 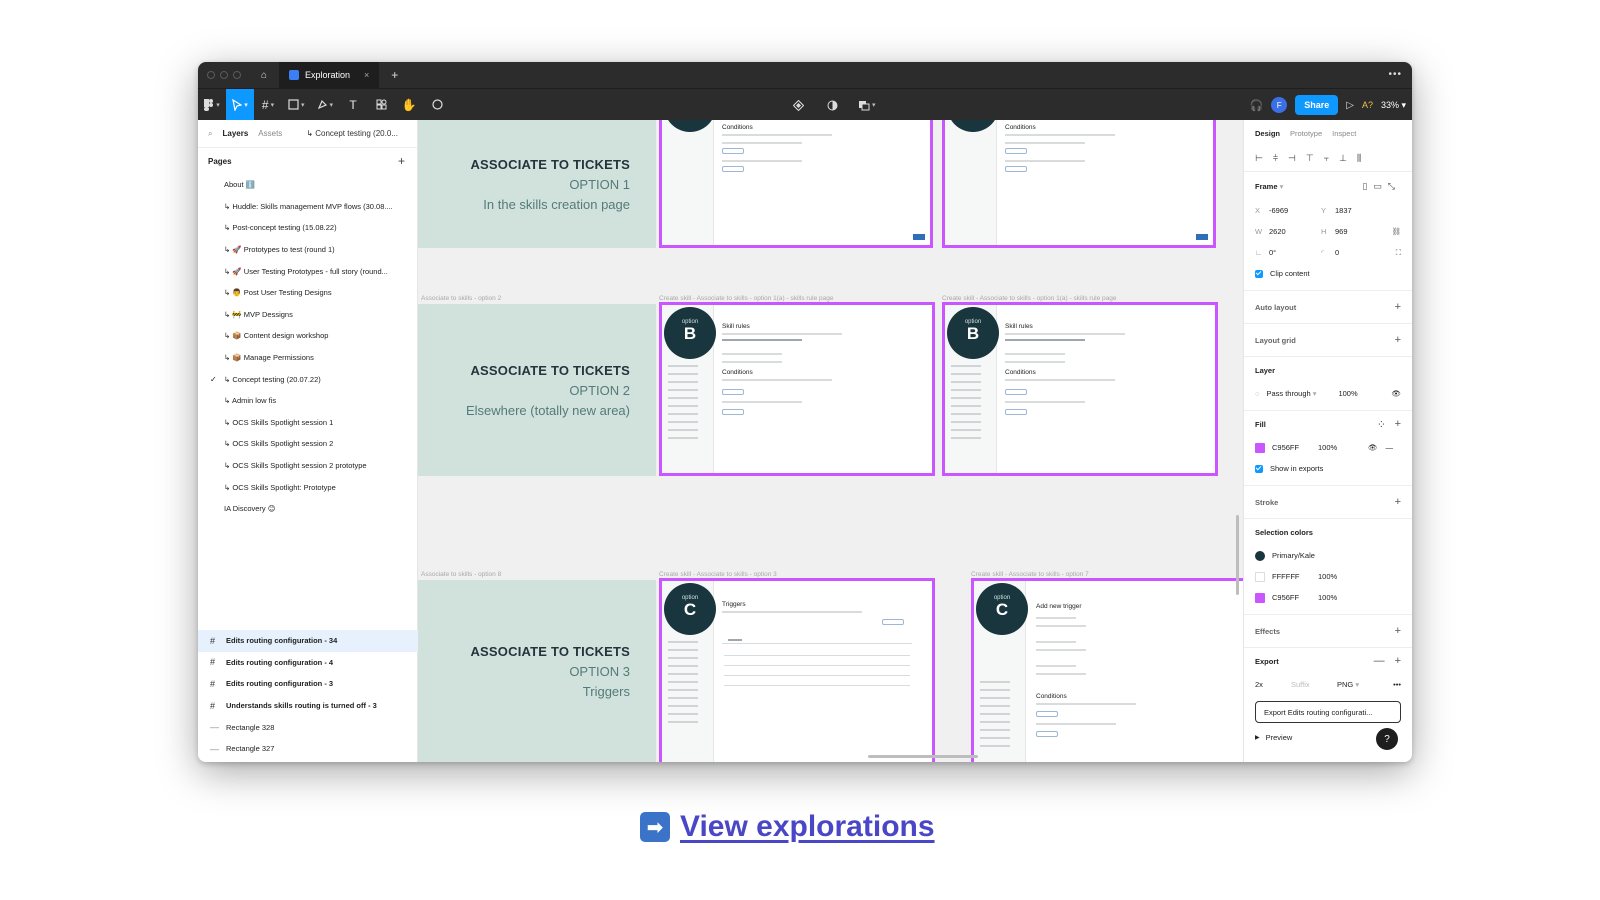 I want to click on export-format-dropdown: PNG ▾, so click(x=1352, y=684).